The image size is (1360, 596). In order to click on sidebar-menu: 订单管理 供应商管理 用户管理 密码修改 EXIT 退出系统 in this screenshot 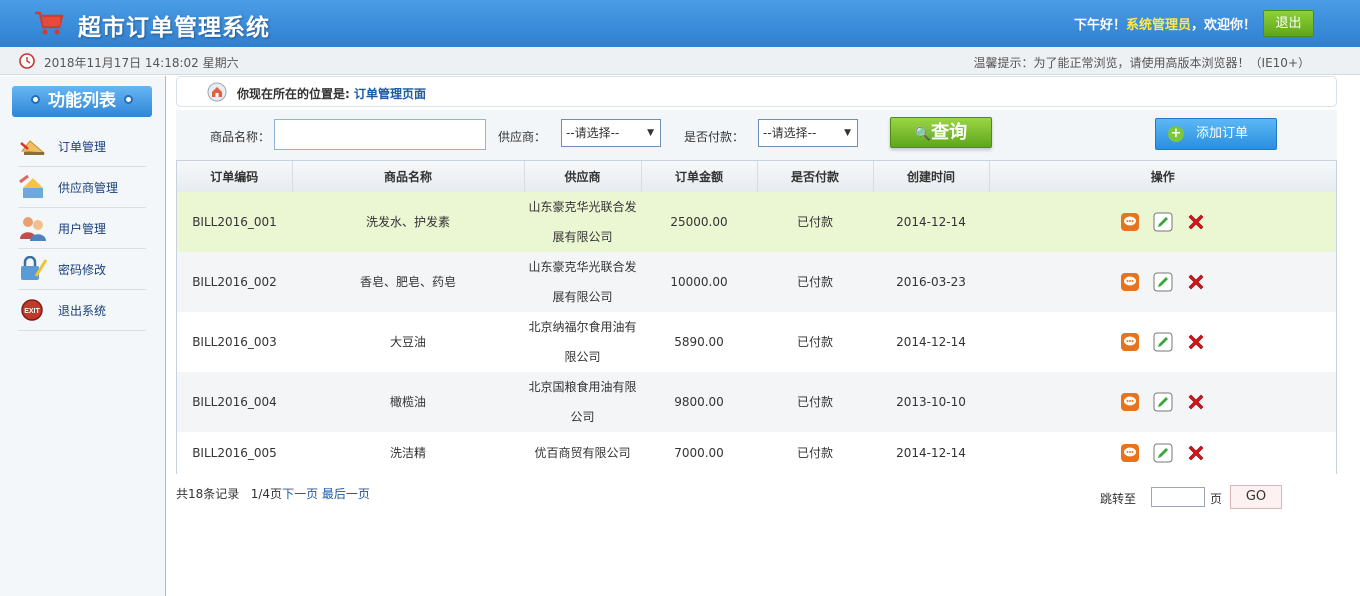, I will do `click(82, 228)`.